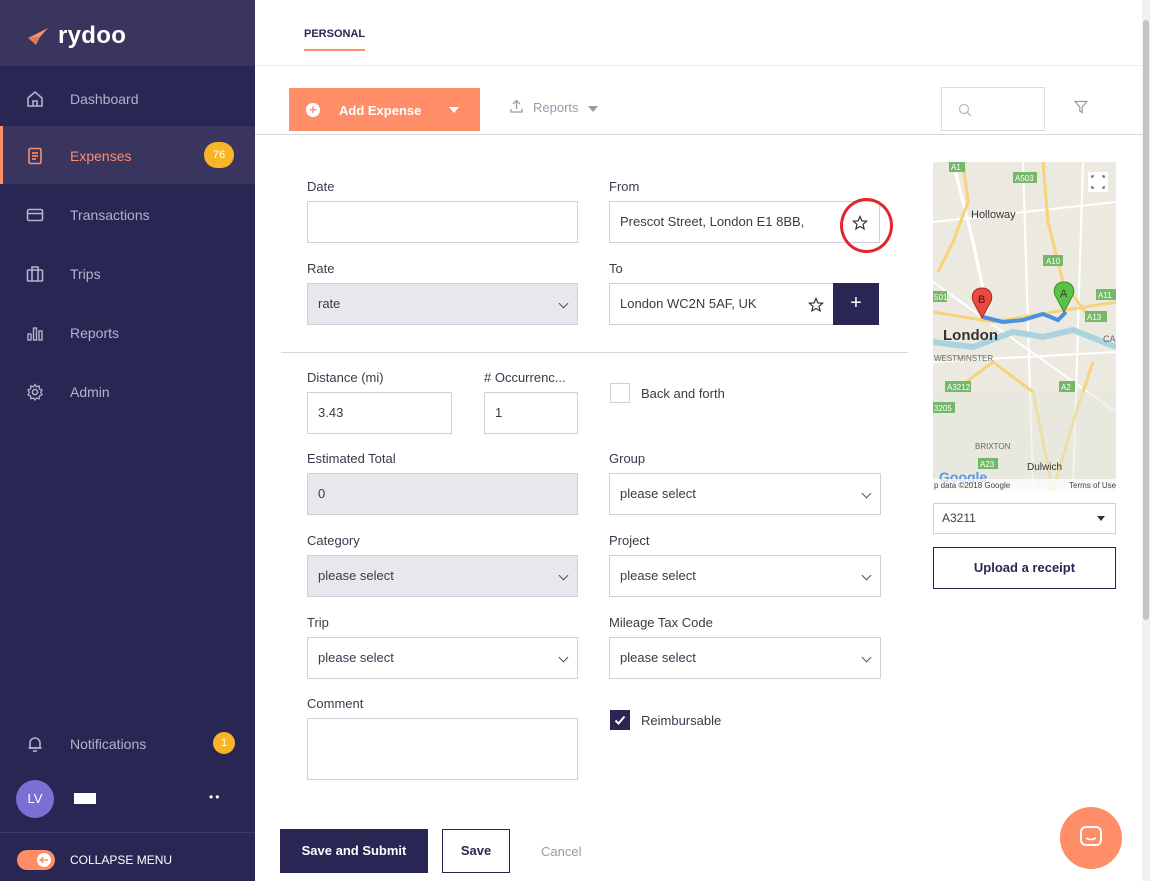 The height and width of the screenshot is (881, 1150). I want to click on trip-value: please select, so click(356, 657).